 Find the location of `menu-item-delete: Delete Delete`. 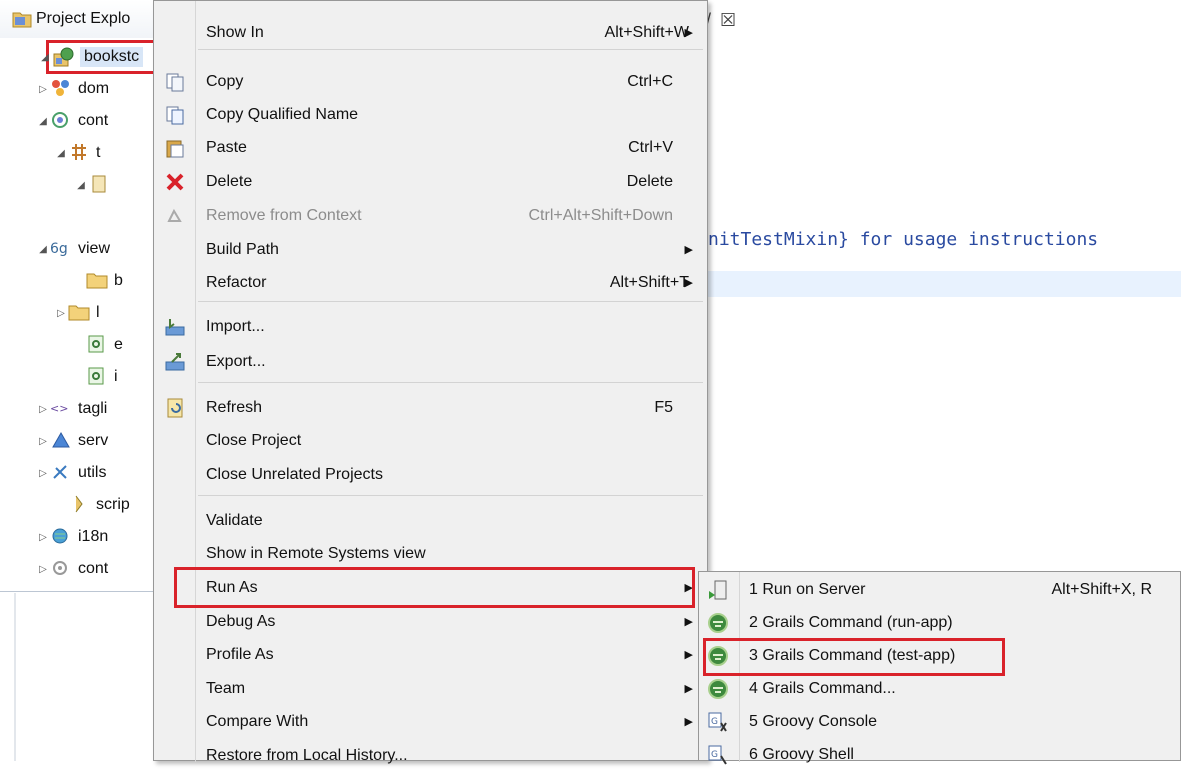

menu-item-delete: Delete Delete is located at coordinates (430, 182).